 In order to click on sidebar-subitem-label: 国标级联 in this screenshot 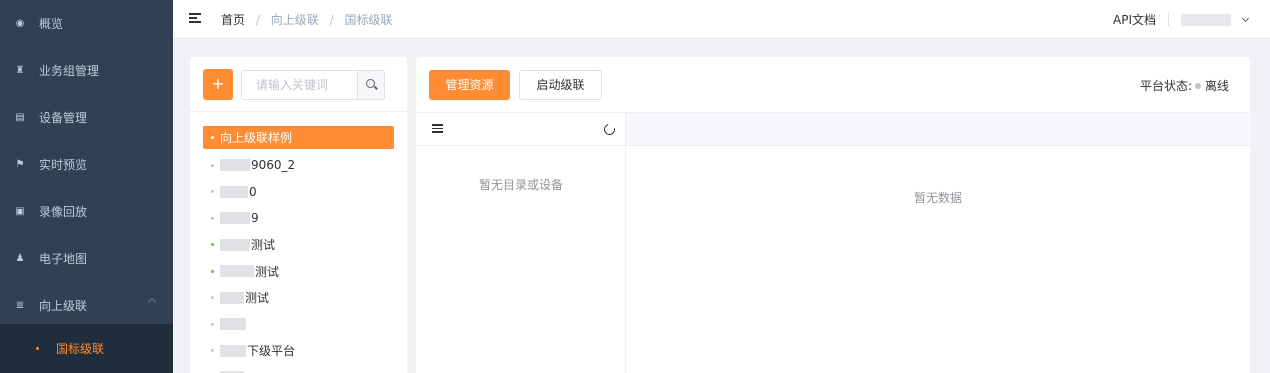, I will do `click(80, 349)`.